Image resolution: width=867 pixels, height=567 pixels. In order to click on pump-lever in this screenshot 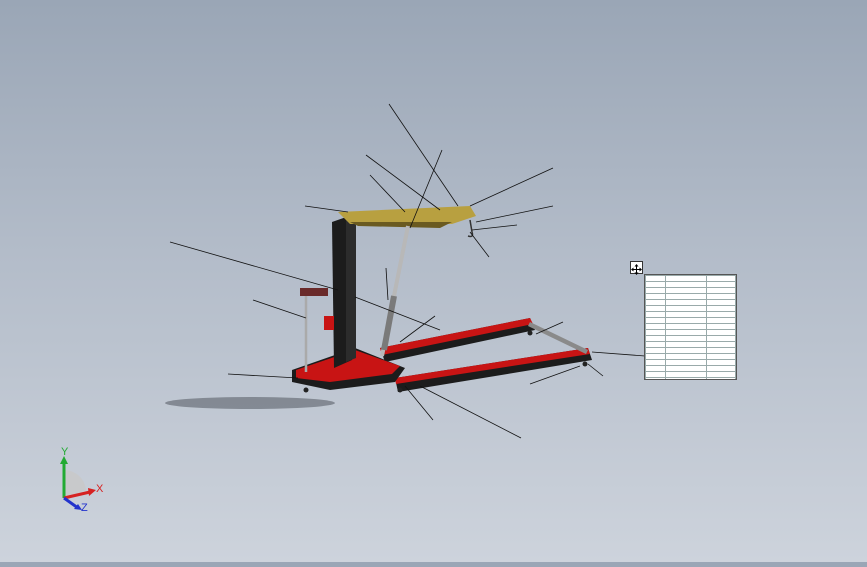, I will do `click(314, 292)`.